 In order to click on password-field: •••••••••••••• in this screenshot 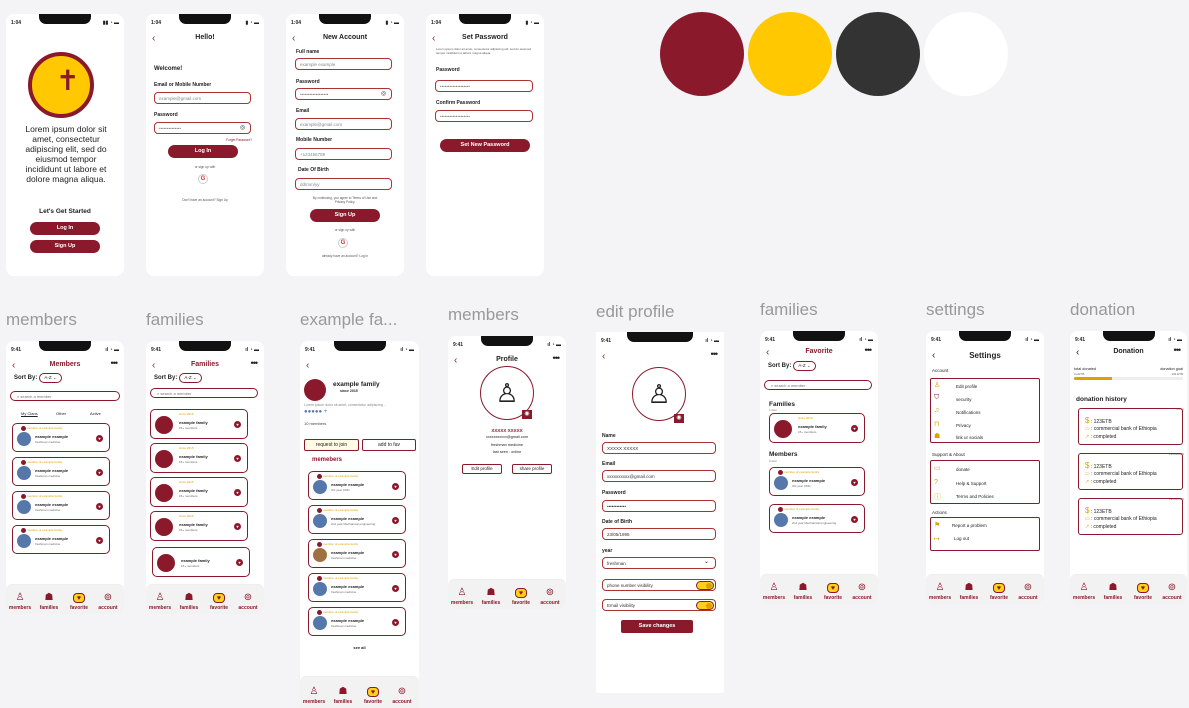, I will do `click(202, 128)`.